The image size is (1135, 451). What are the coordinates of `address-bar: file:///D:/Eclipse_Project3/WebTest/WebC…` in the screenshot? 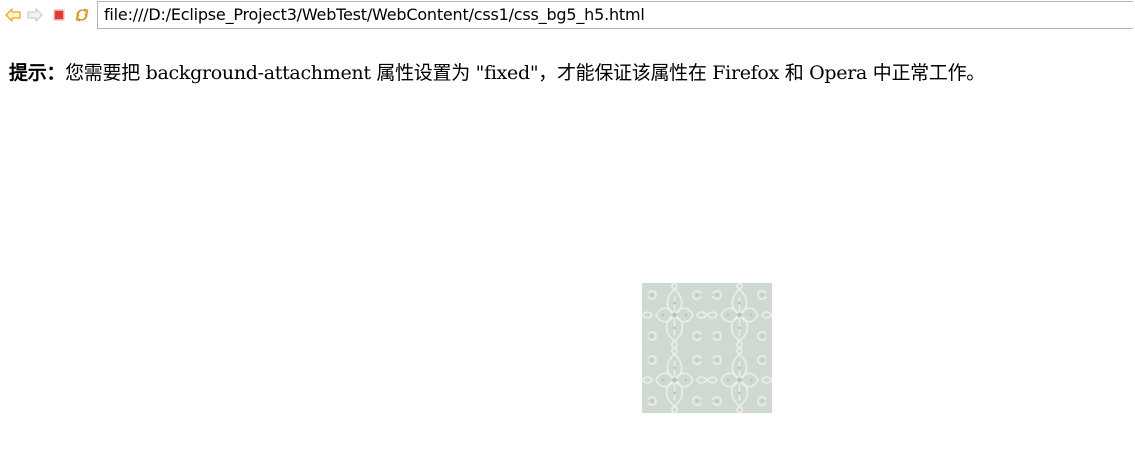 It's located at (615, 15).